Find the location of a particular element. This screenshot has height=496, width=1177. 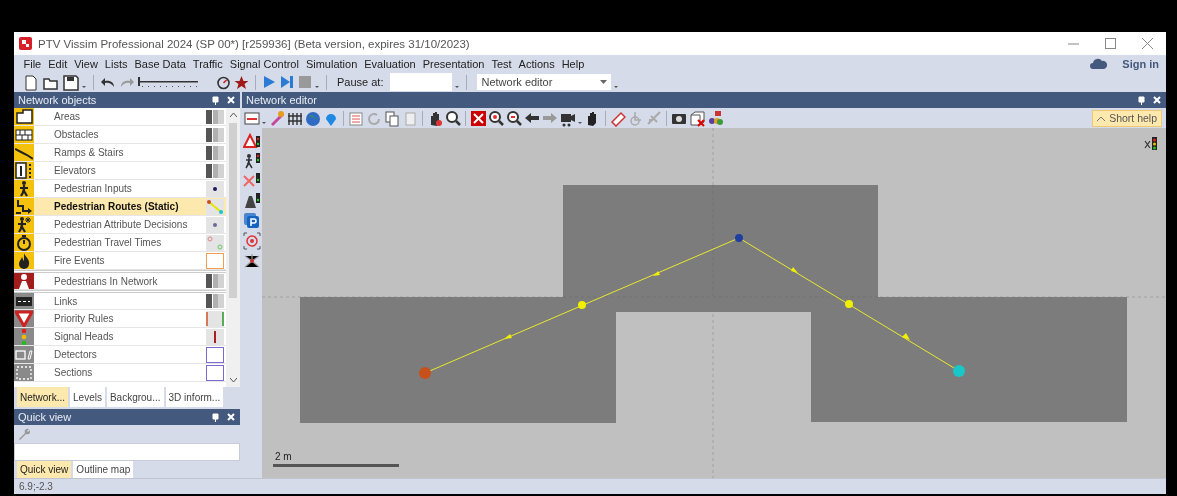

menu-item: Edit is located at coordinates (57, 63).